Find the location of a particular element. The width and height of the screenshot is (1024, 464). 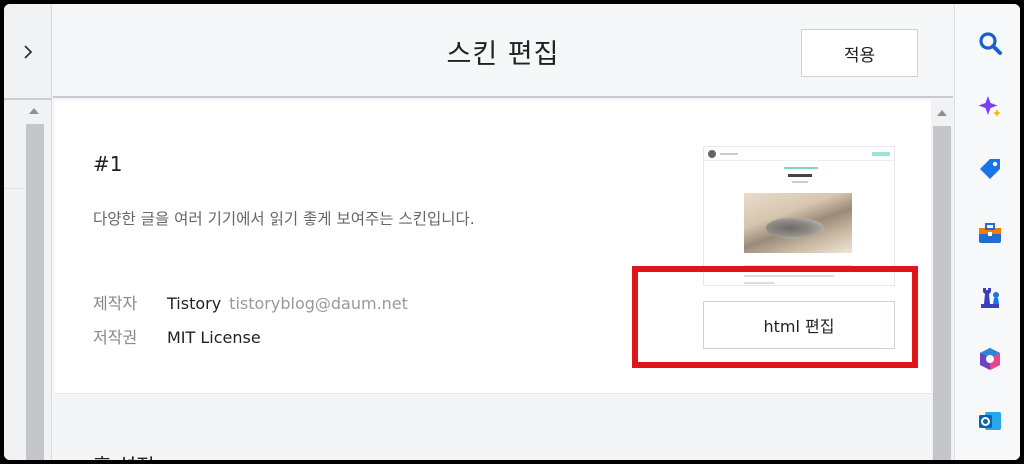

preview-topbar is located at coordinates (799, 154).